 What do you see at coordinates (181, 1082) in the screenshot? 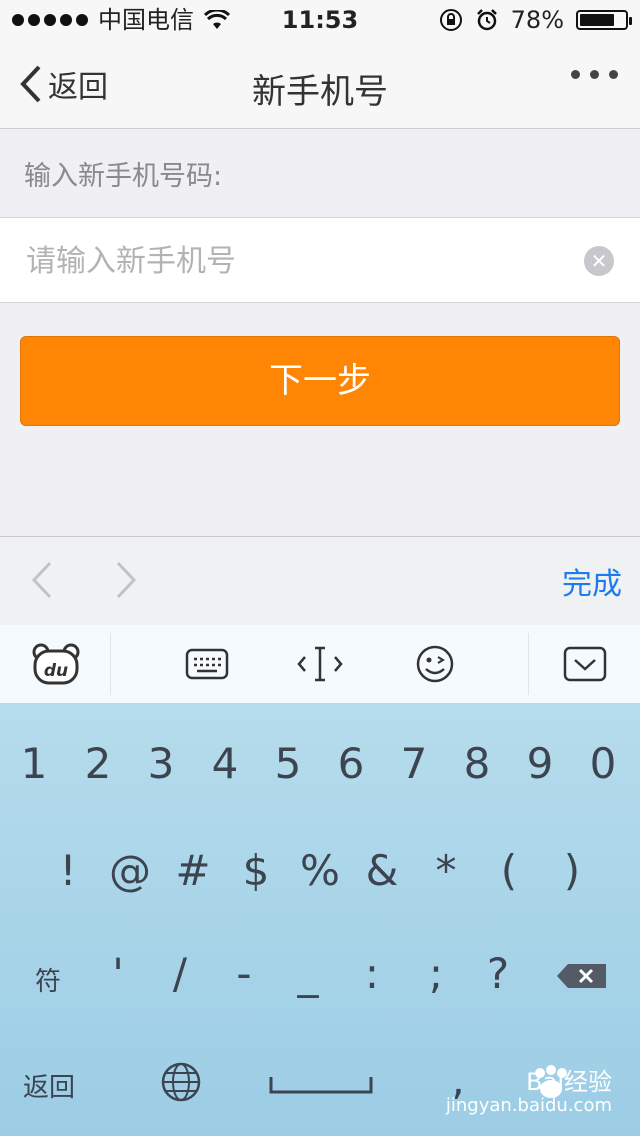
I see `globe-icon` at bounding box center [181, 1082].